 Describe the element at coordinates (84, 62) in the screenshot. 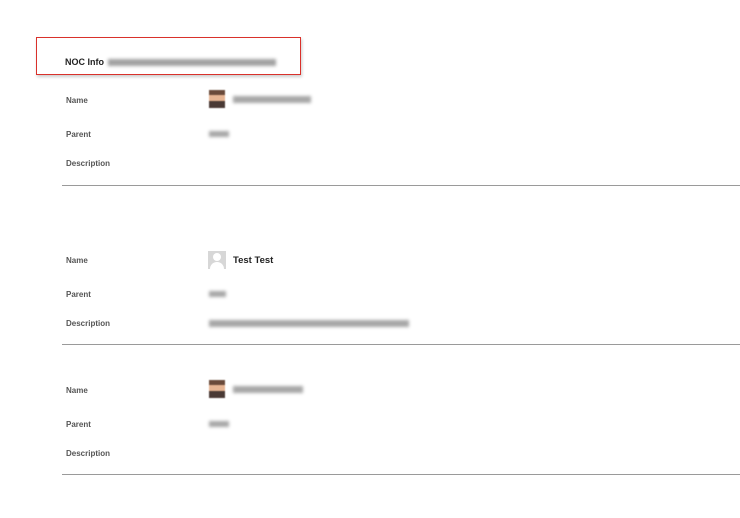

I see `noc-info-label: NOC Info` at that location.